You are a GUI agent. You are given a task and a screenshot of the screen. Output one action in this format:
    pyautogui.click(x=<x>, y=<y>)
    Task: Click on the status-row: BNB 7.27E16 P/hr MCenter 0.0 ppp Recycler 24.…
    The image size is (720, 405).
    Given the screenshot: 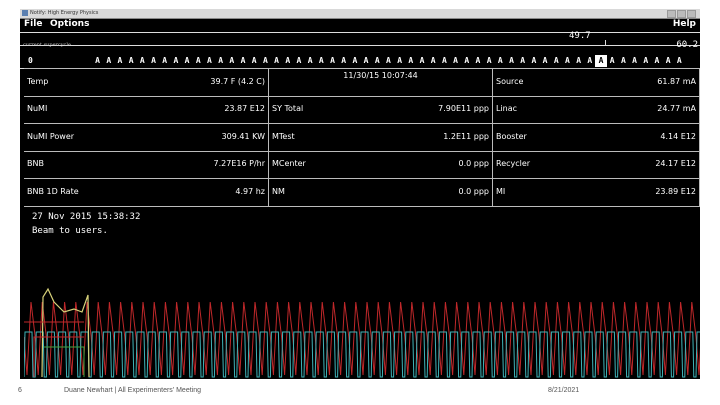 What is the action you would take?
    pyautogui.click(x=362, y=165)
    